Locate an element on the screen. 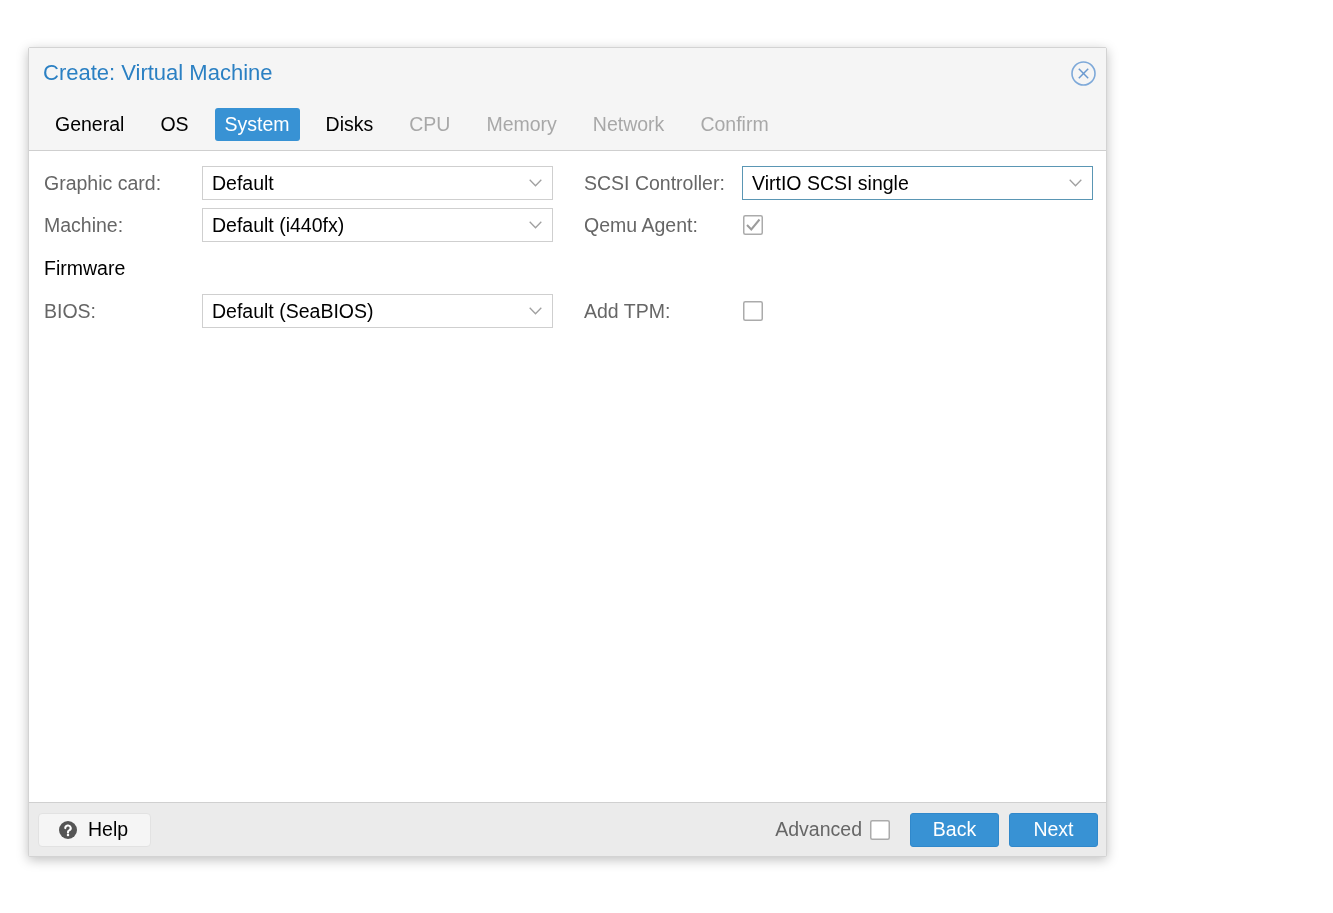 This screenshot has height=913, width=1333. tab: Disks is located at coordinates (349, 124).